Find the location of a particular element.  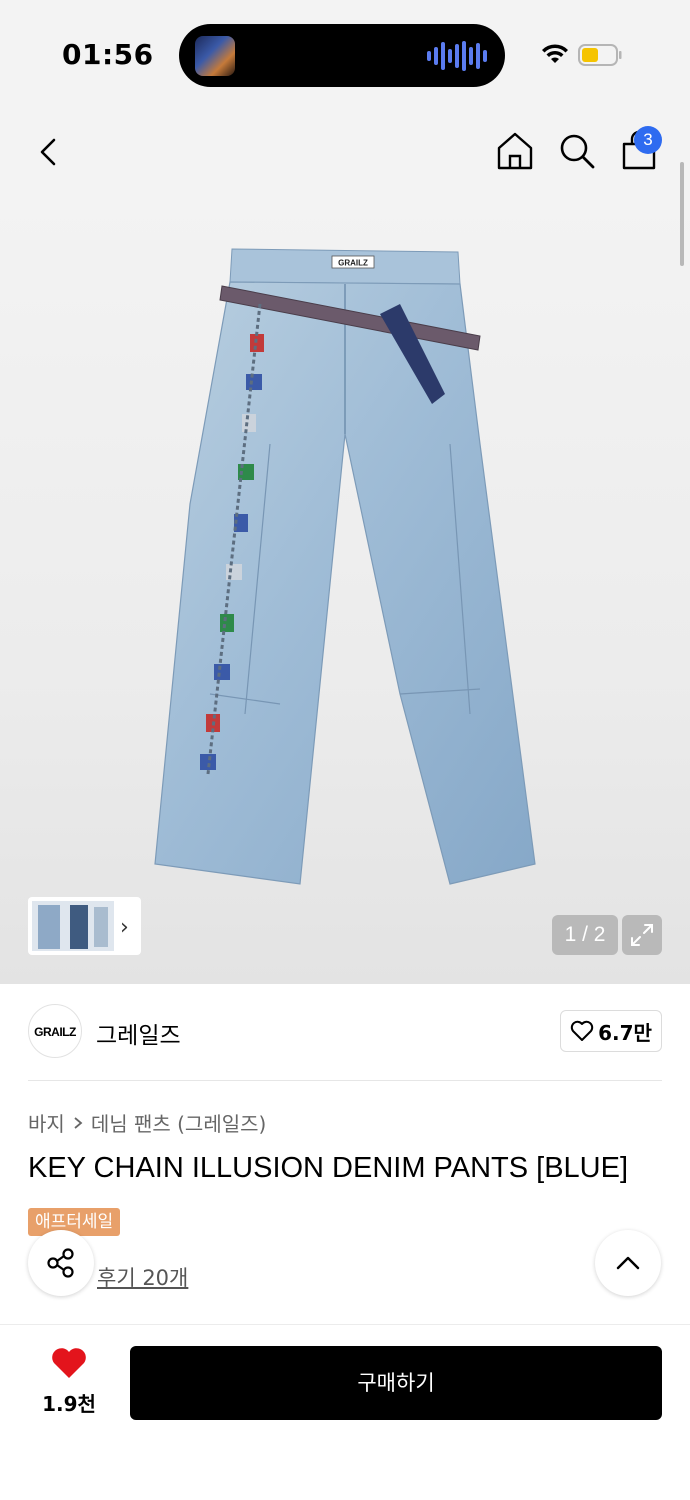

breadcrumb-category: 바지 is located at coordinates (46, 1122).